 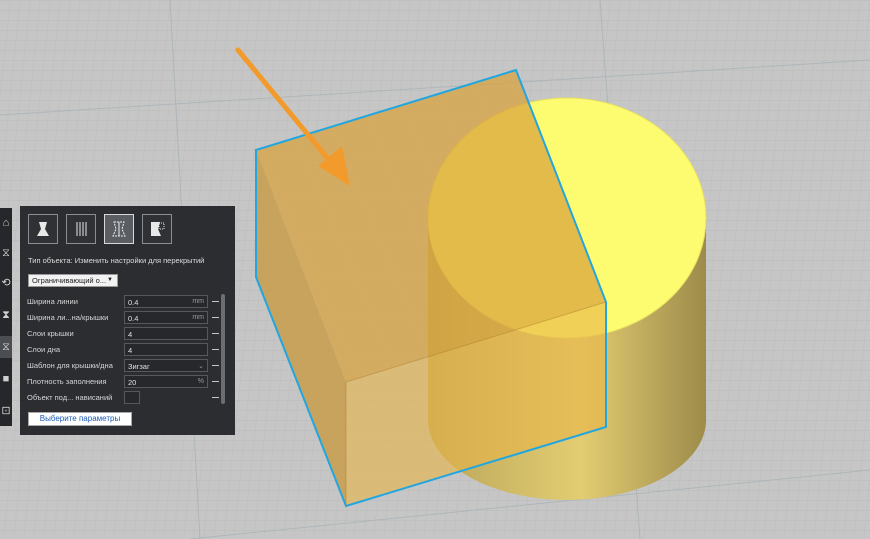 What do you see at coordinates (122, 302) in the screenshot?
I see `setting-row-line-width: Ширина линии 0.4 mm` at bounding box center [122, 302].